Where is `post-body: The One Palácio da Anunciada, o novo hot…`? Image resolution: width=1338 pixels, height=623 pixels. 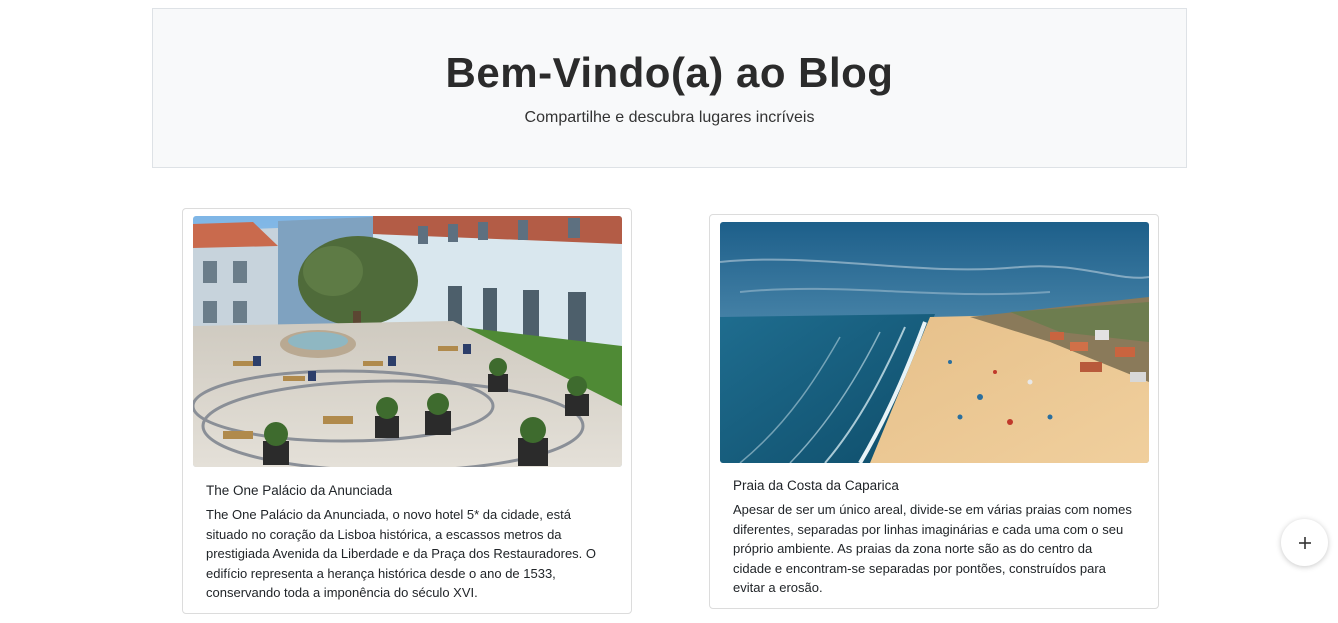 post-body: The One Palácio da Anunciada, o novo hot… is located at coordinates (401, 554).